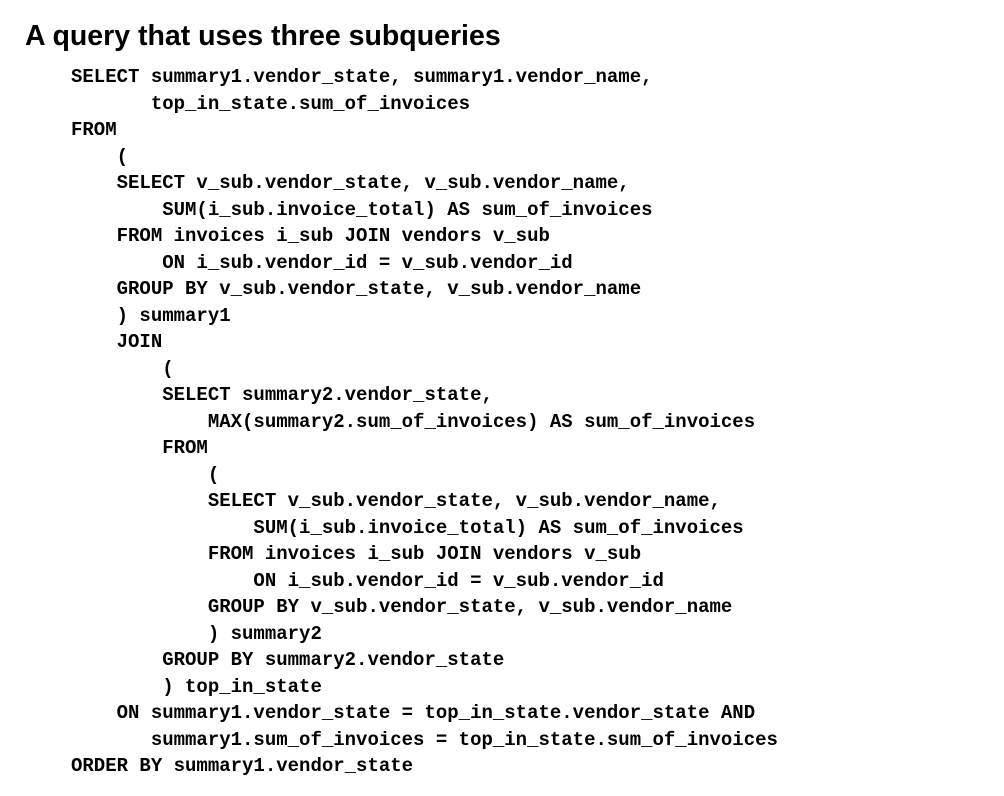 Image resolution: width=1004 pixels, height=796 pixels. What do you see at coordinates (196, 686) in the screenshot?
I see `code-line: ) top_in_state` at bounding box center [196, 686].